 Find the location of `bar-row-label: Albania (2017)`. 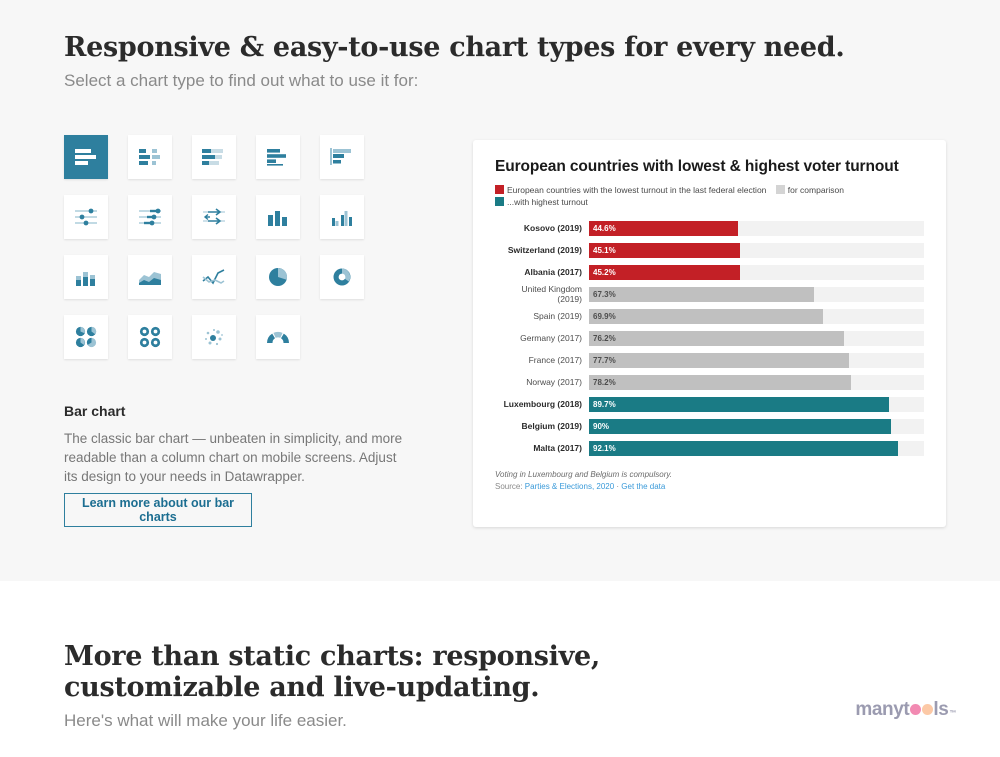

bar-row-label: Albania (2017) is located at coordinates (553, 272).